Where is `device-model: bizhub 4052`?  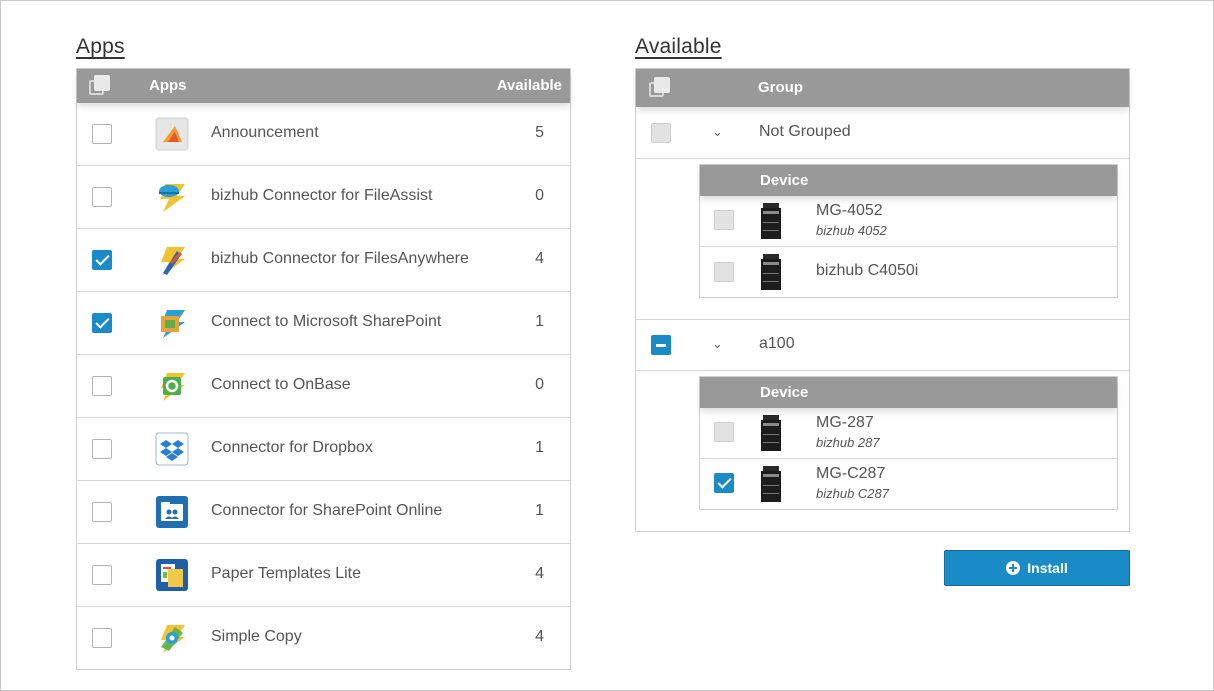 device-model: bizhub 4052 is located at coordinates (851, 230).